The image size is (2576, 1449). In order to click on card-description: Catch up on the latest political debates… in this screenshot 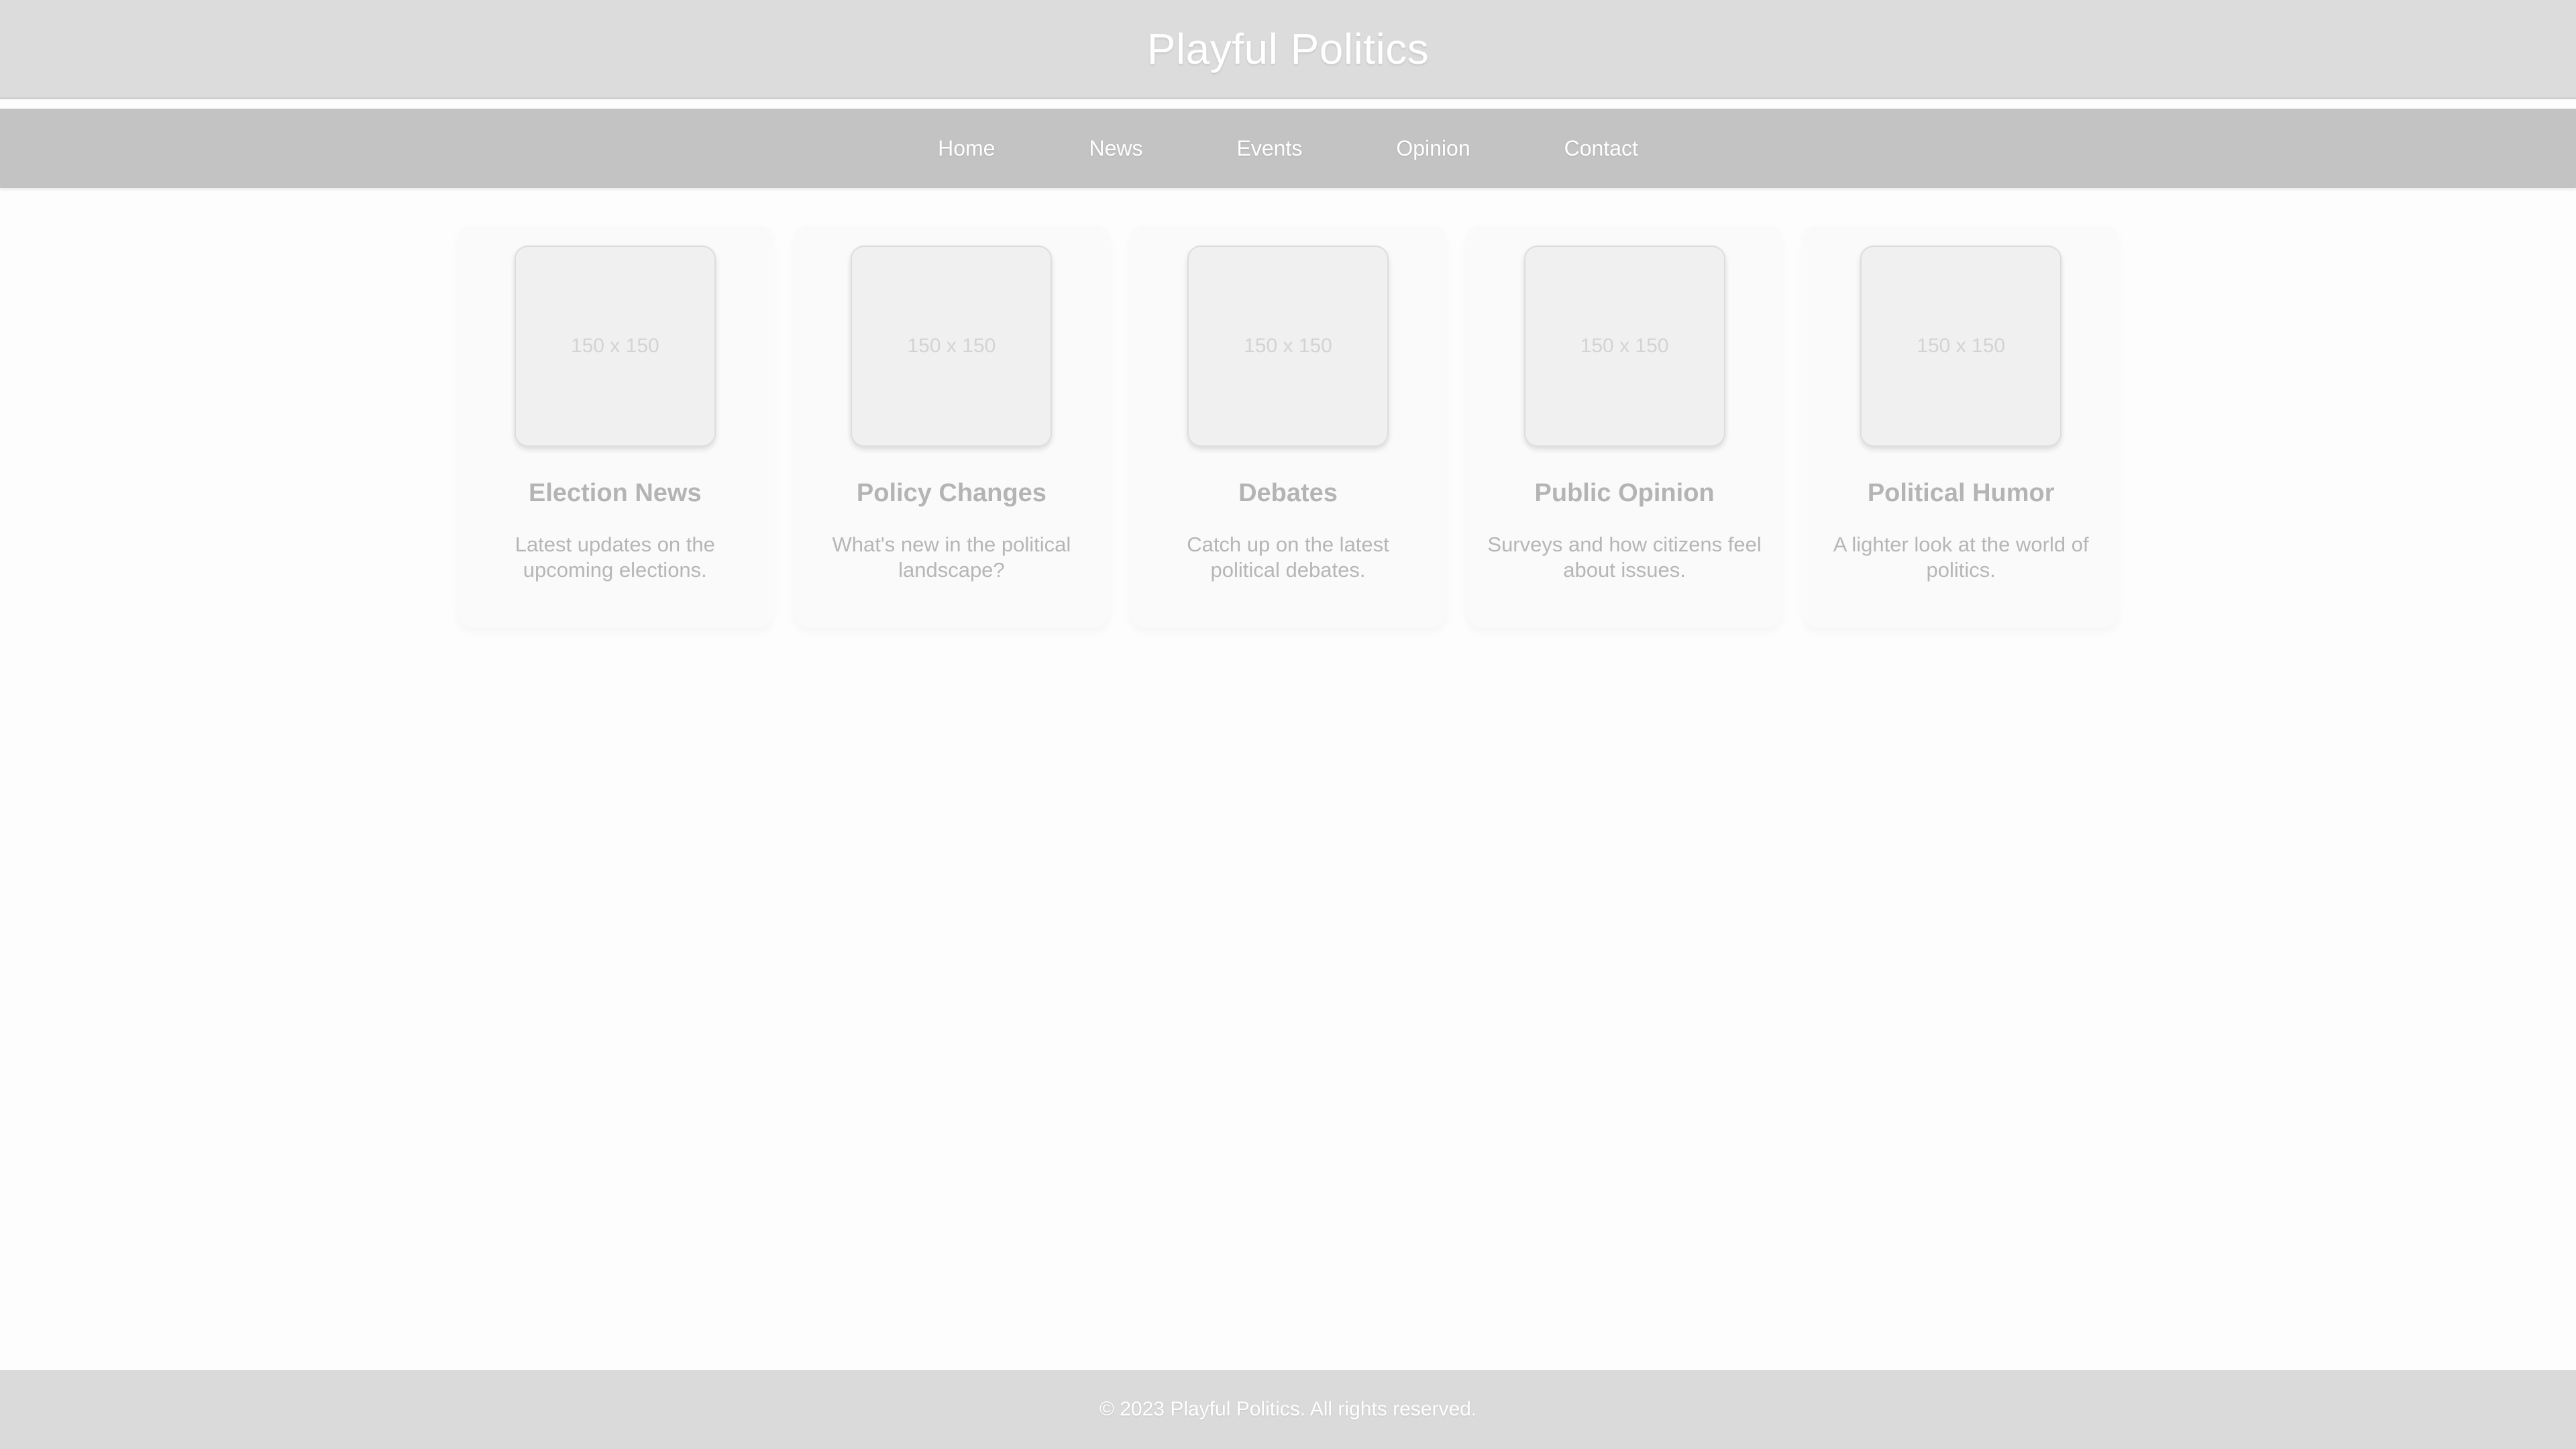, I will do `click(1288, 557)`.